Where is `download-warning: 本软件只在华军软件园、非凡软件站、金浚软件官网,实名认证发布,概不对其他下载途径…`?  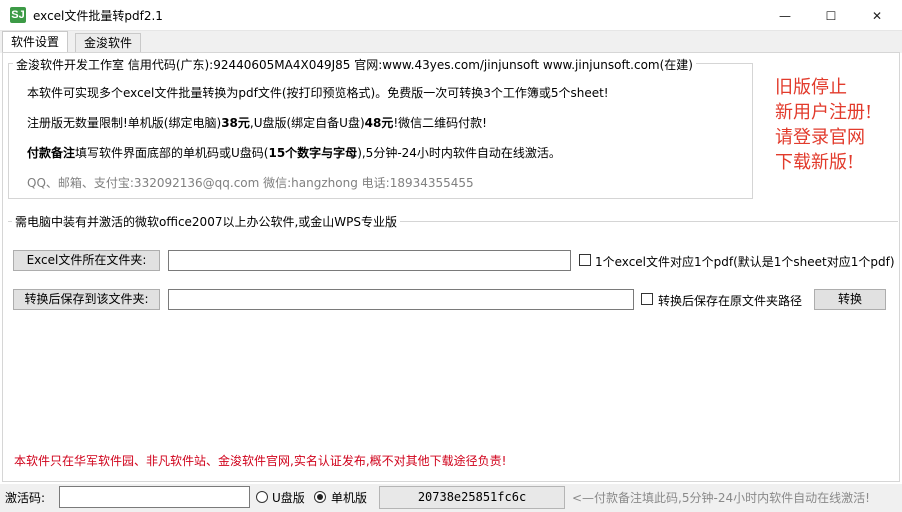
download-warning: 本软件只在华军软件园、非凡软件站、金浚软件官网,实名认证发布,概不对其他下载途径… is located at coordinates (260, 461).